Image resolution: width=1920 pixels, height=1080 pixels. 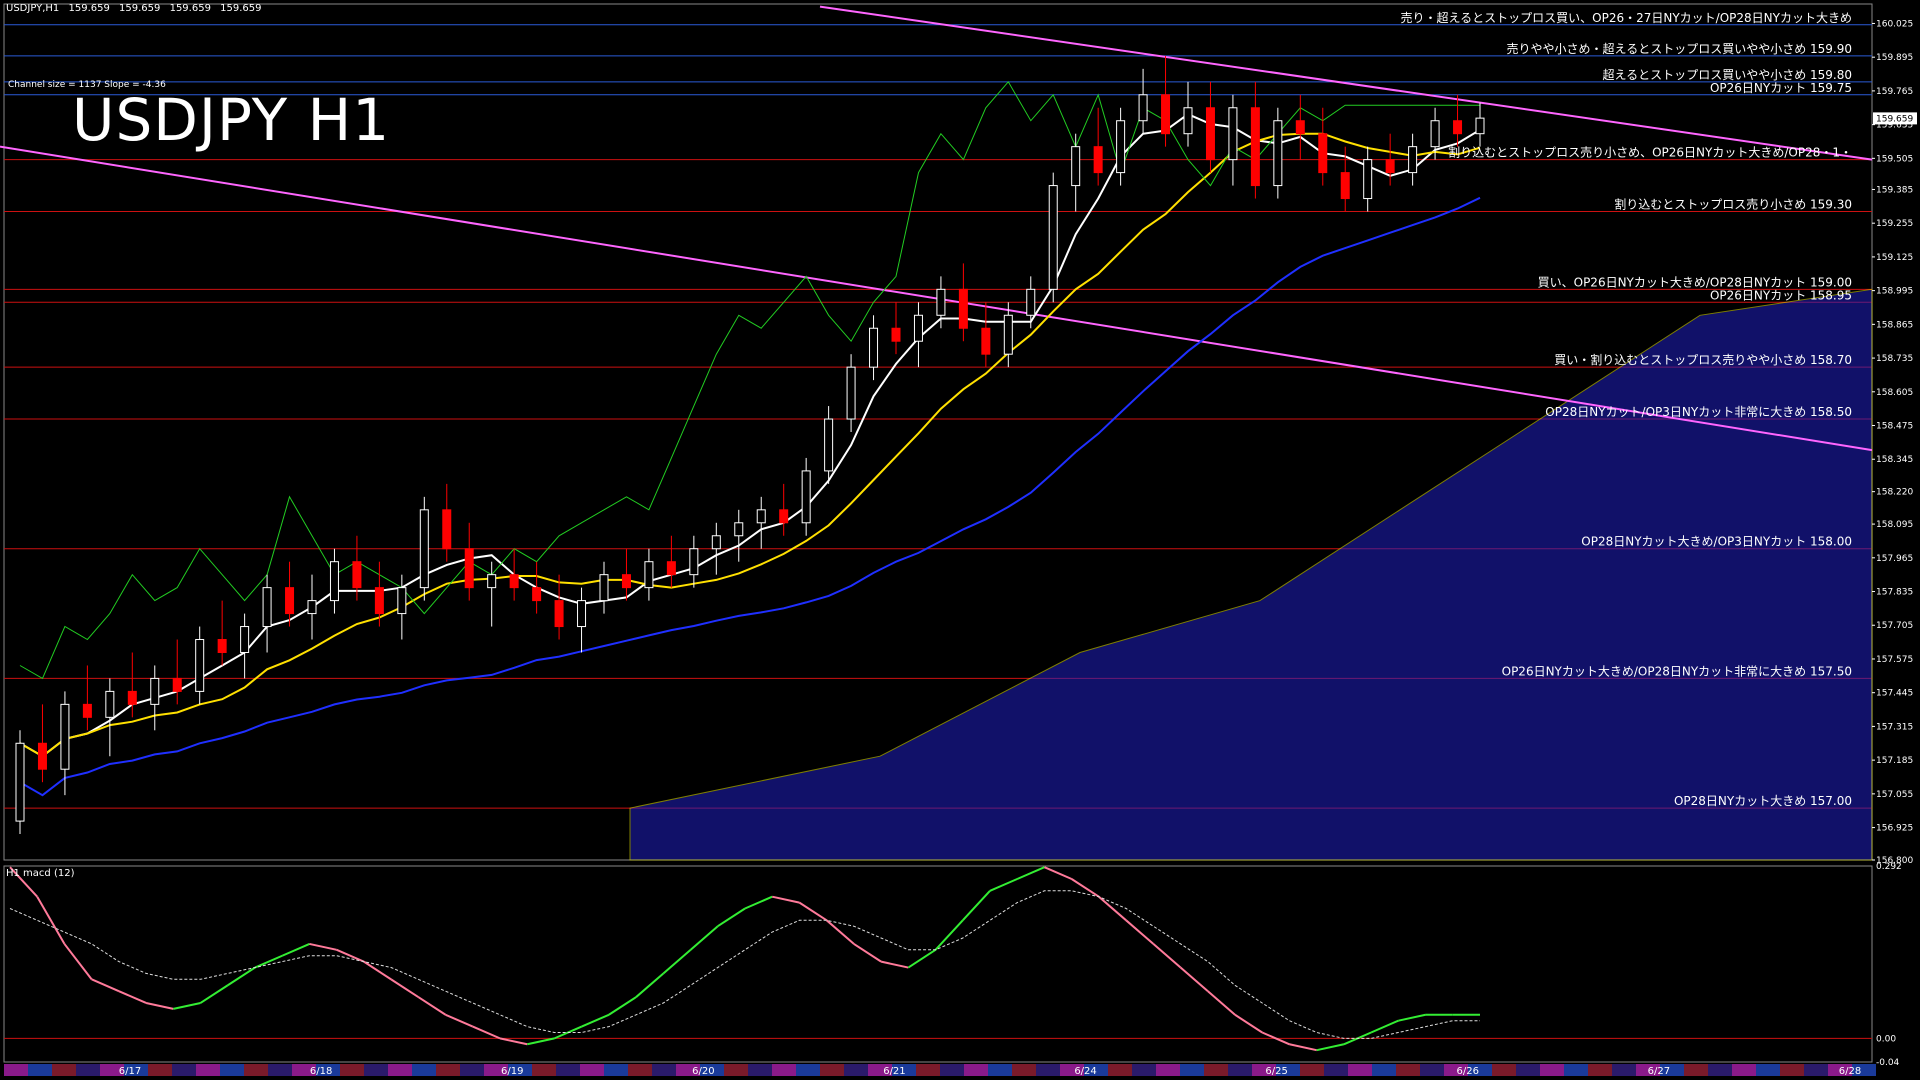 I want to click on price-tick: 156.925, so click(x=1894, y=829).